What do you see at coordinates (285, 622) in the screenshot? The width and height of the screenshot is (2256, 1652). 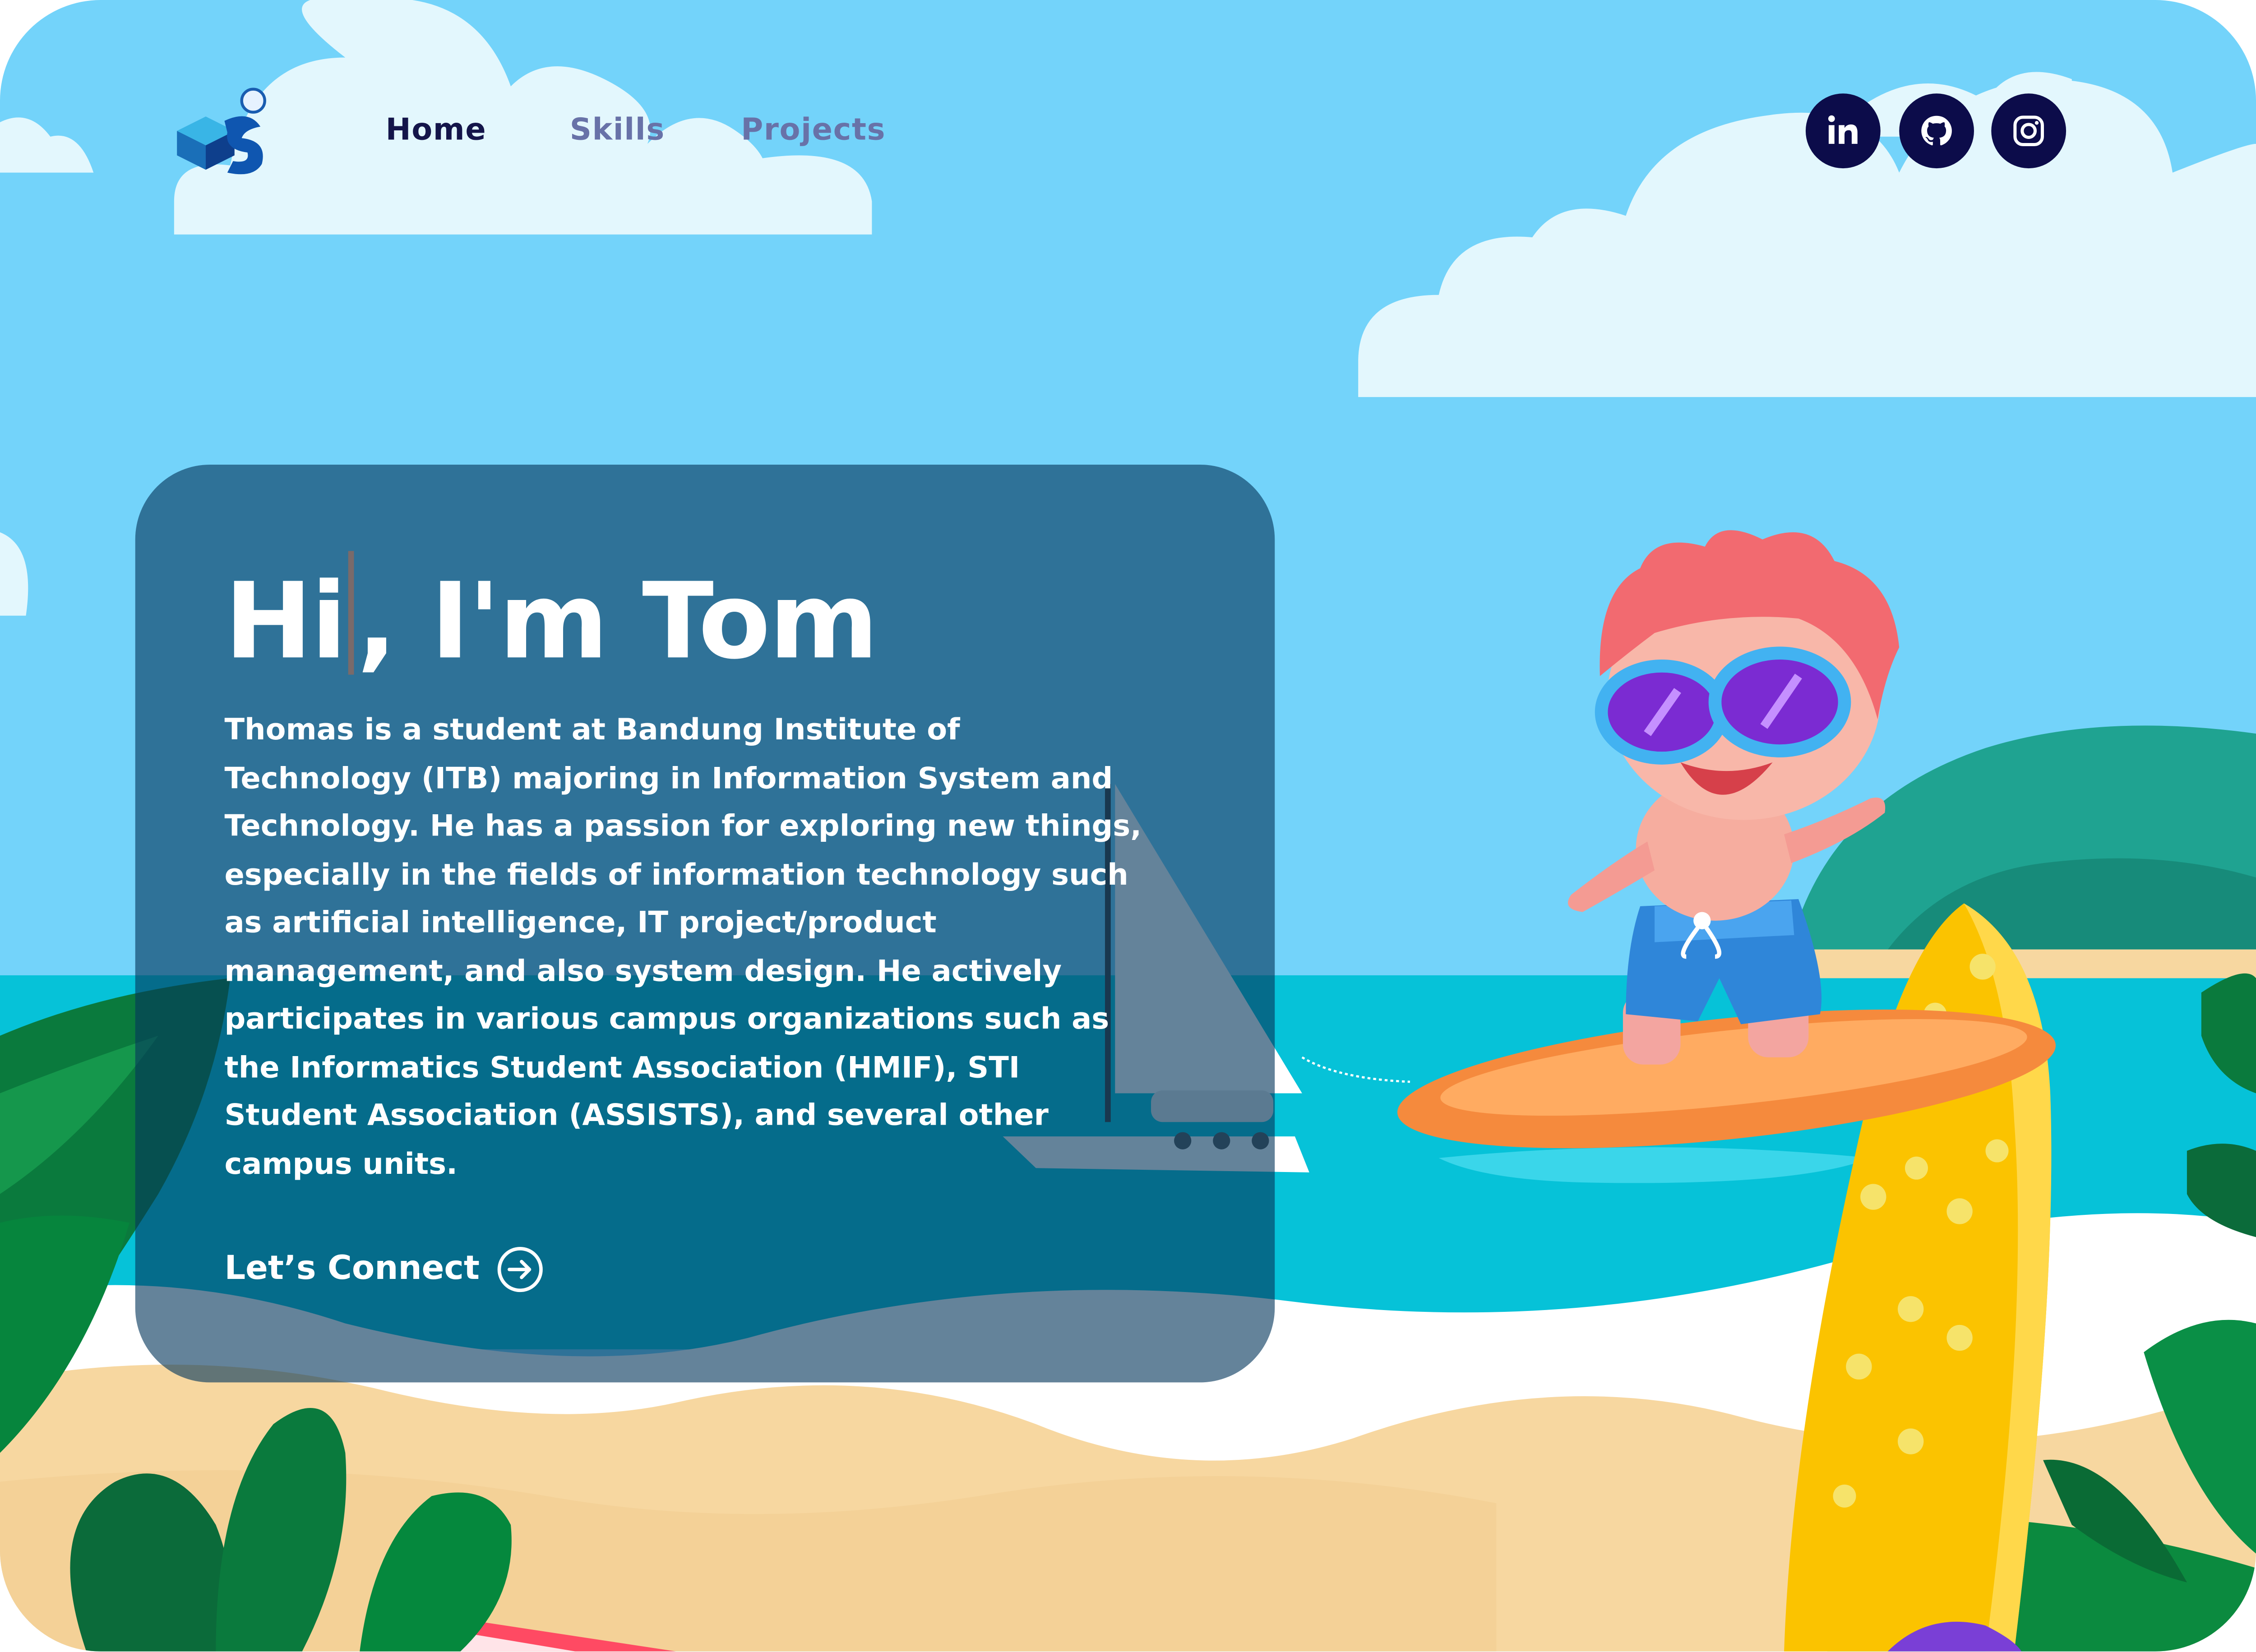 I see `hero-greeting-hi: Hi` at bounding box center [285, 622].